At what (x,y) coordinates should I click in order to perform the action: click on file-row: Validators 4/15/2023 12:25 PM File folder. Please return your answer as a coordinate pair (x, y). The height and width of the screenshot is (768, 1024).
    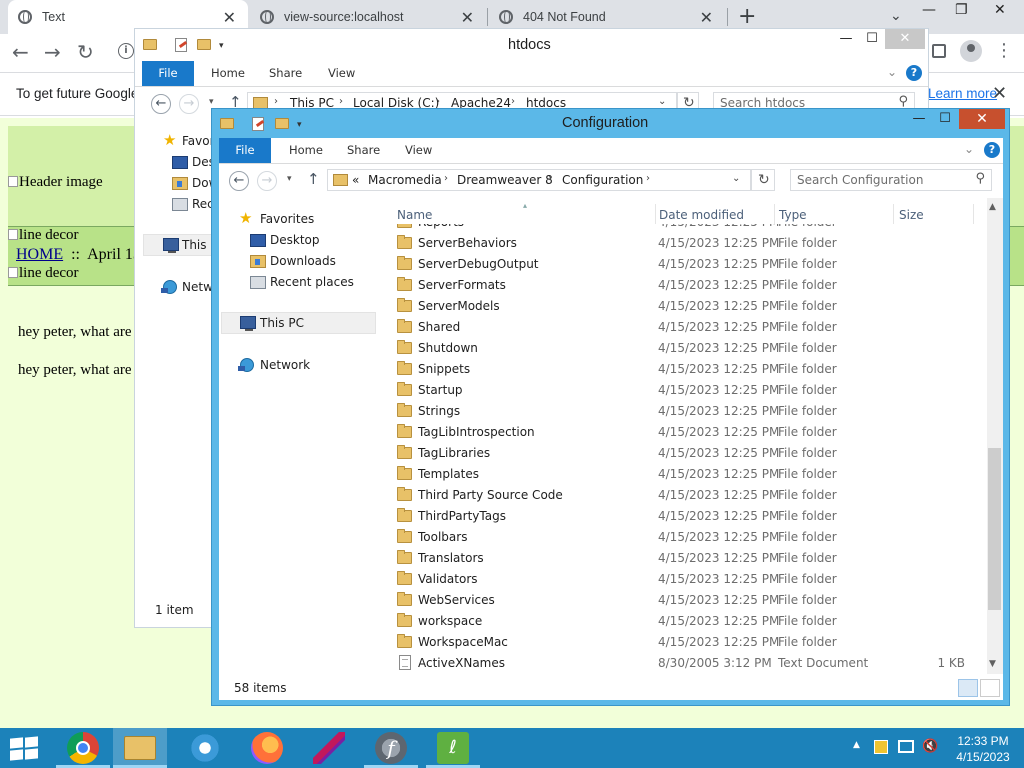
    Looking at the image, I should click on (690, 579).